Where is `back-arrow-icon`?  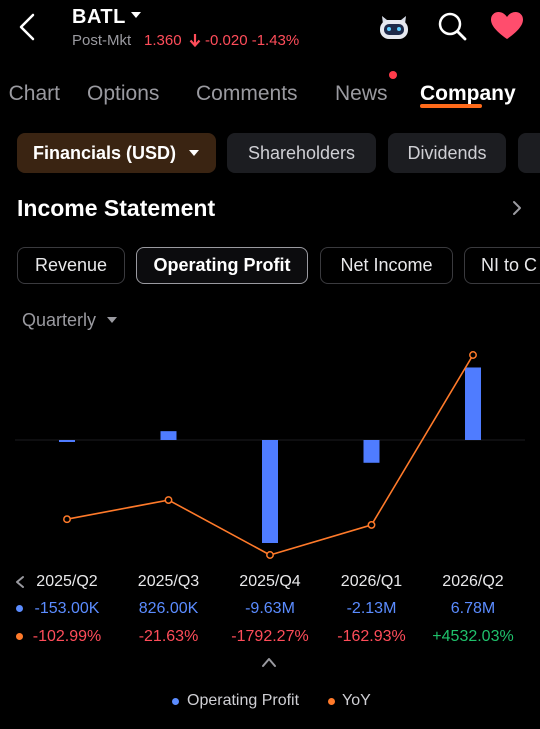
back-arrow-icon is located at coordinates (27, 27).